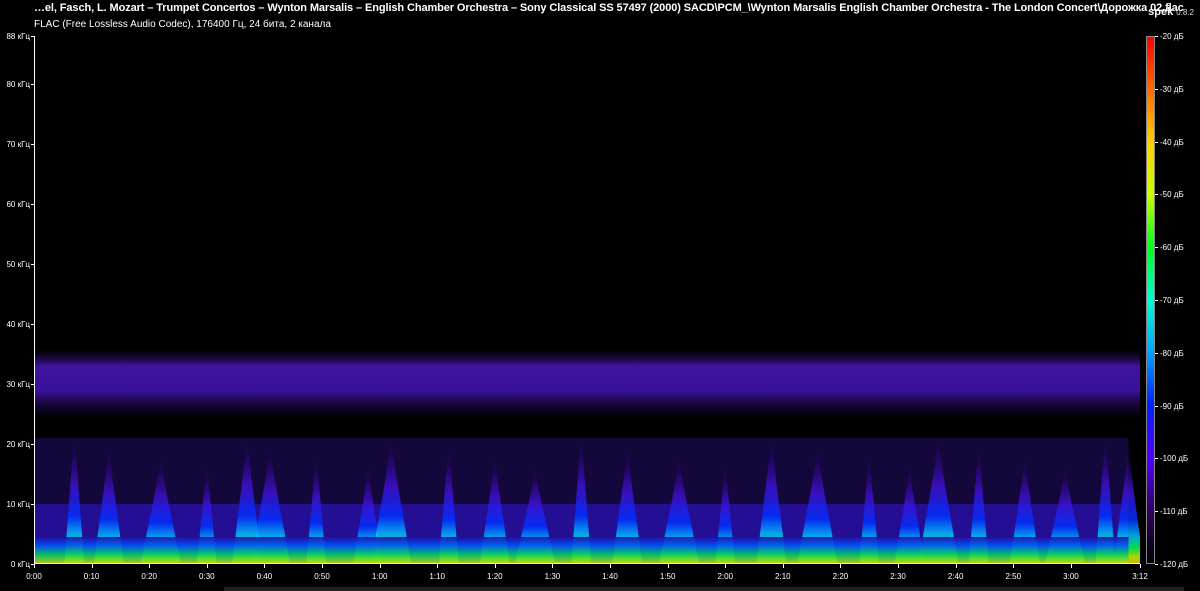  Describe the element at coordinates (667, 576) in the screenshot. I see `time-label: 1:50` at that location.